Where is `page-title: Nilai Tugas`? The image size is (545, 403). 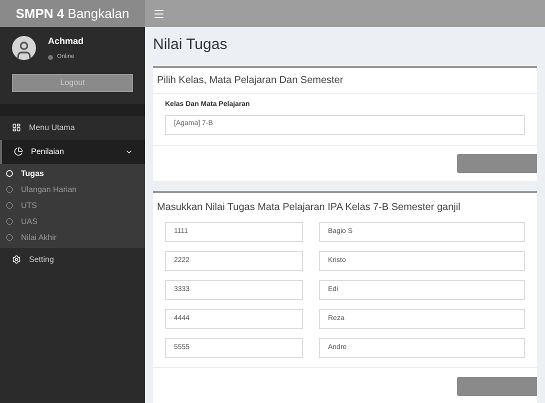
page-title: Nilai Tugas is located at coordinates (190, 45).